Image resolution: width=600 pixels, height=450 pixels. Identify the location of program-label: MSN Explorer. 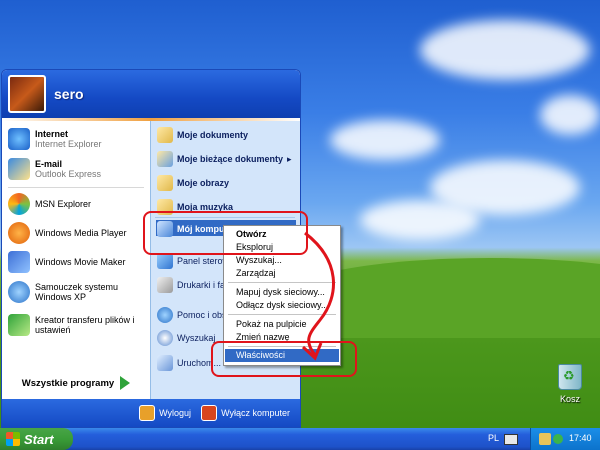
(63, 204).